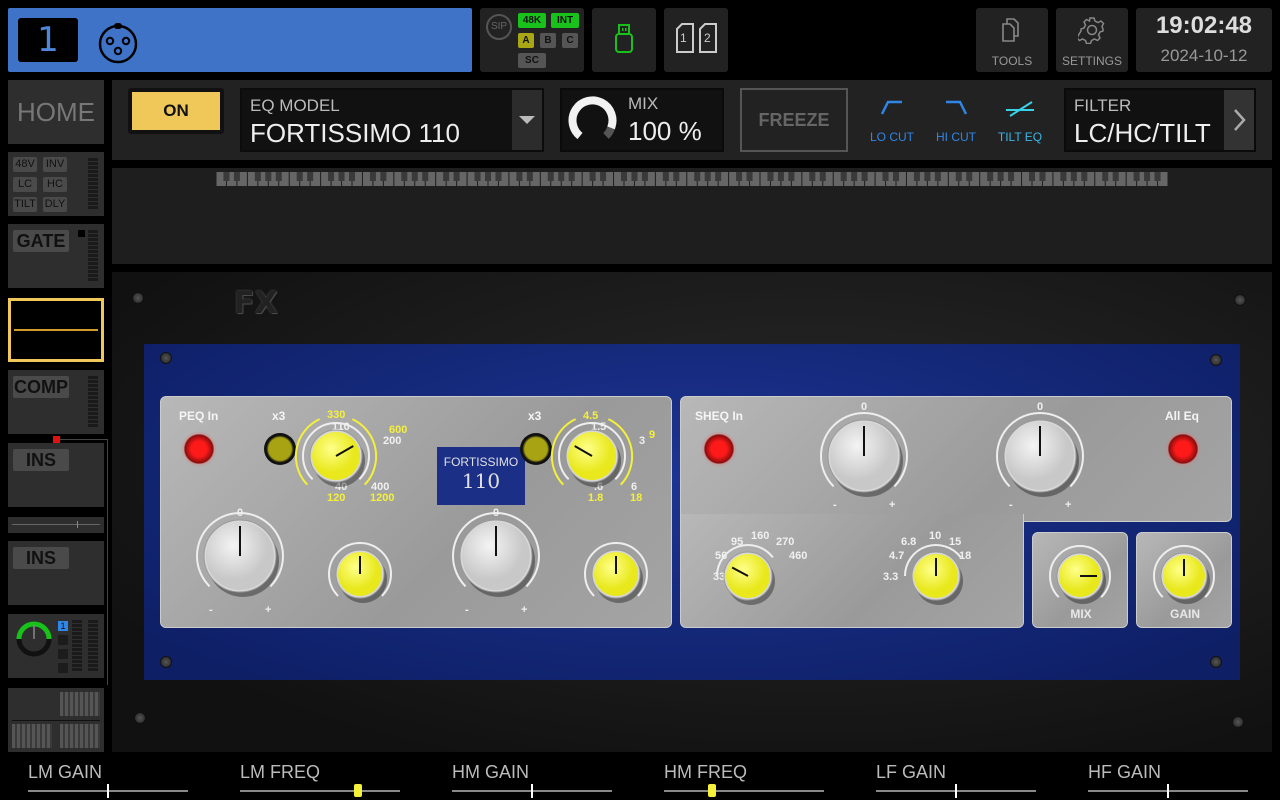 The width and height of the screenshot is (1280, 800). What do you see at coordinates (719, 449) in the screenshot?
I see `sheq-in-led` at bounding box center [719, 449].